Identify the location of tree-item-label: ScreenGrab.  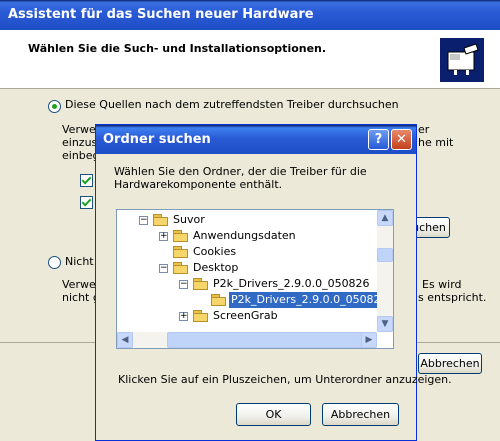
(245, 315).